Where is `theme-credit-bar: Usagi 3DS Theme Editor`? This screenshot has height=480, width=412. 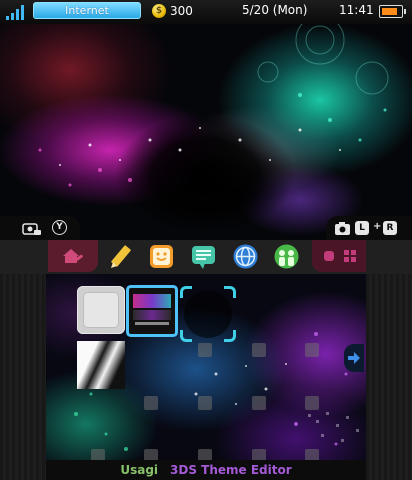 theme-credit-bar: Usagi 3DS Theme Editor is located at coordinates (206, 470).